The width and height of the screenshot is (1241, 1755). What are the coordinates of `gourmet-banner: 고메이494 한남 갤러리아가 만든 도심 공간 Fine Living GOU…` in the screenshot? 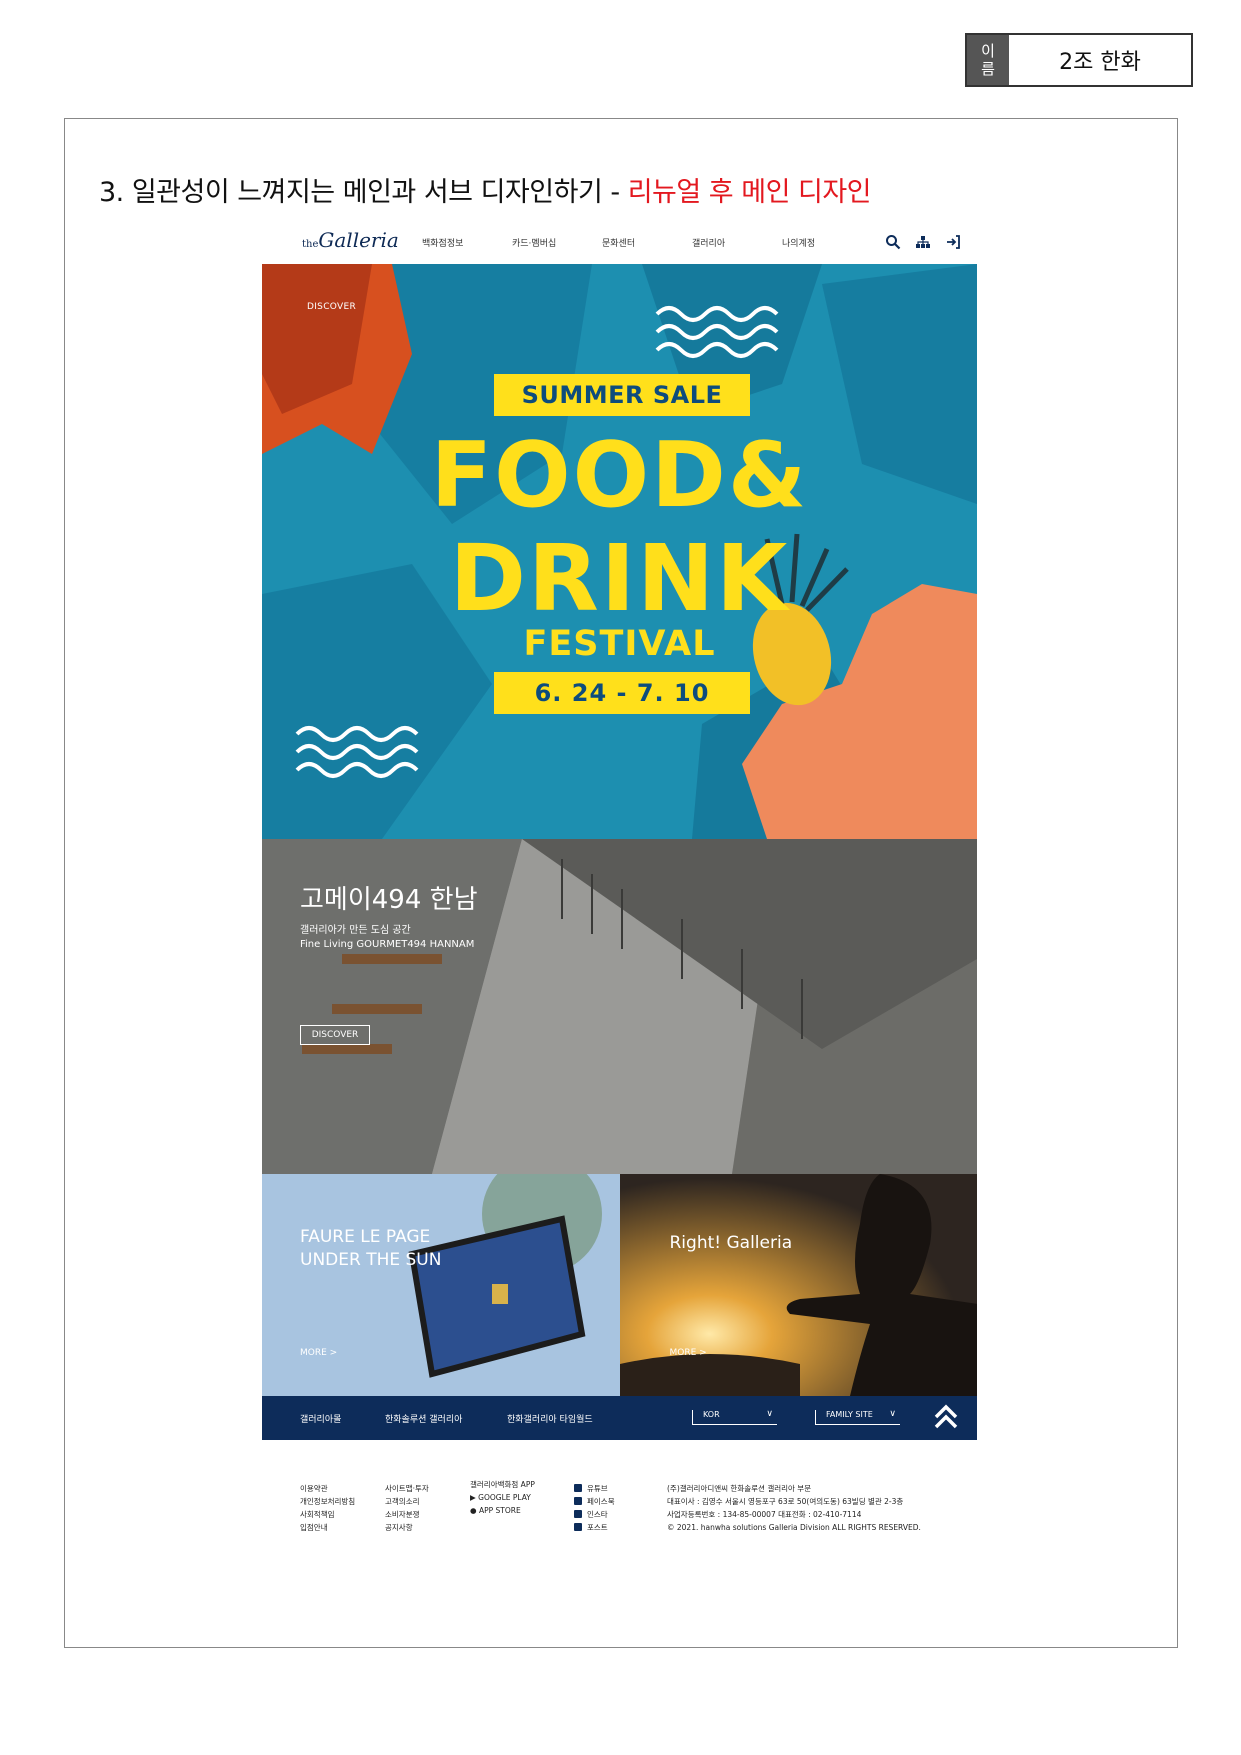 It's located at (619, 1006).